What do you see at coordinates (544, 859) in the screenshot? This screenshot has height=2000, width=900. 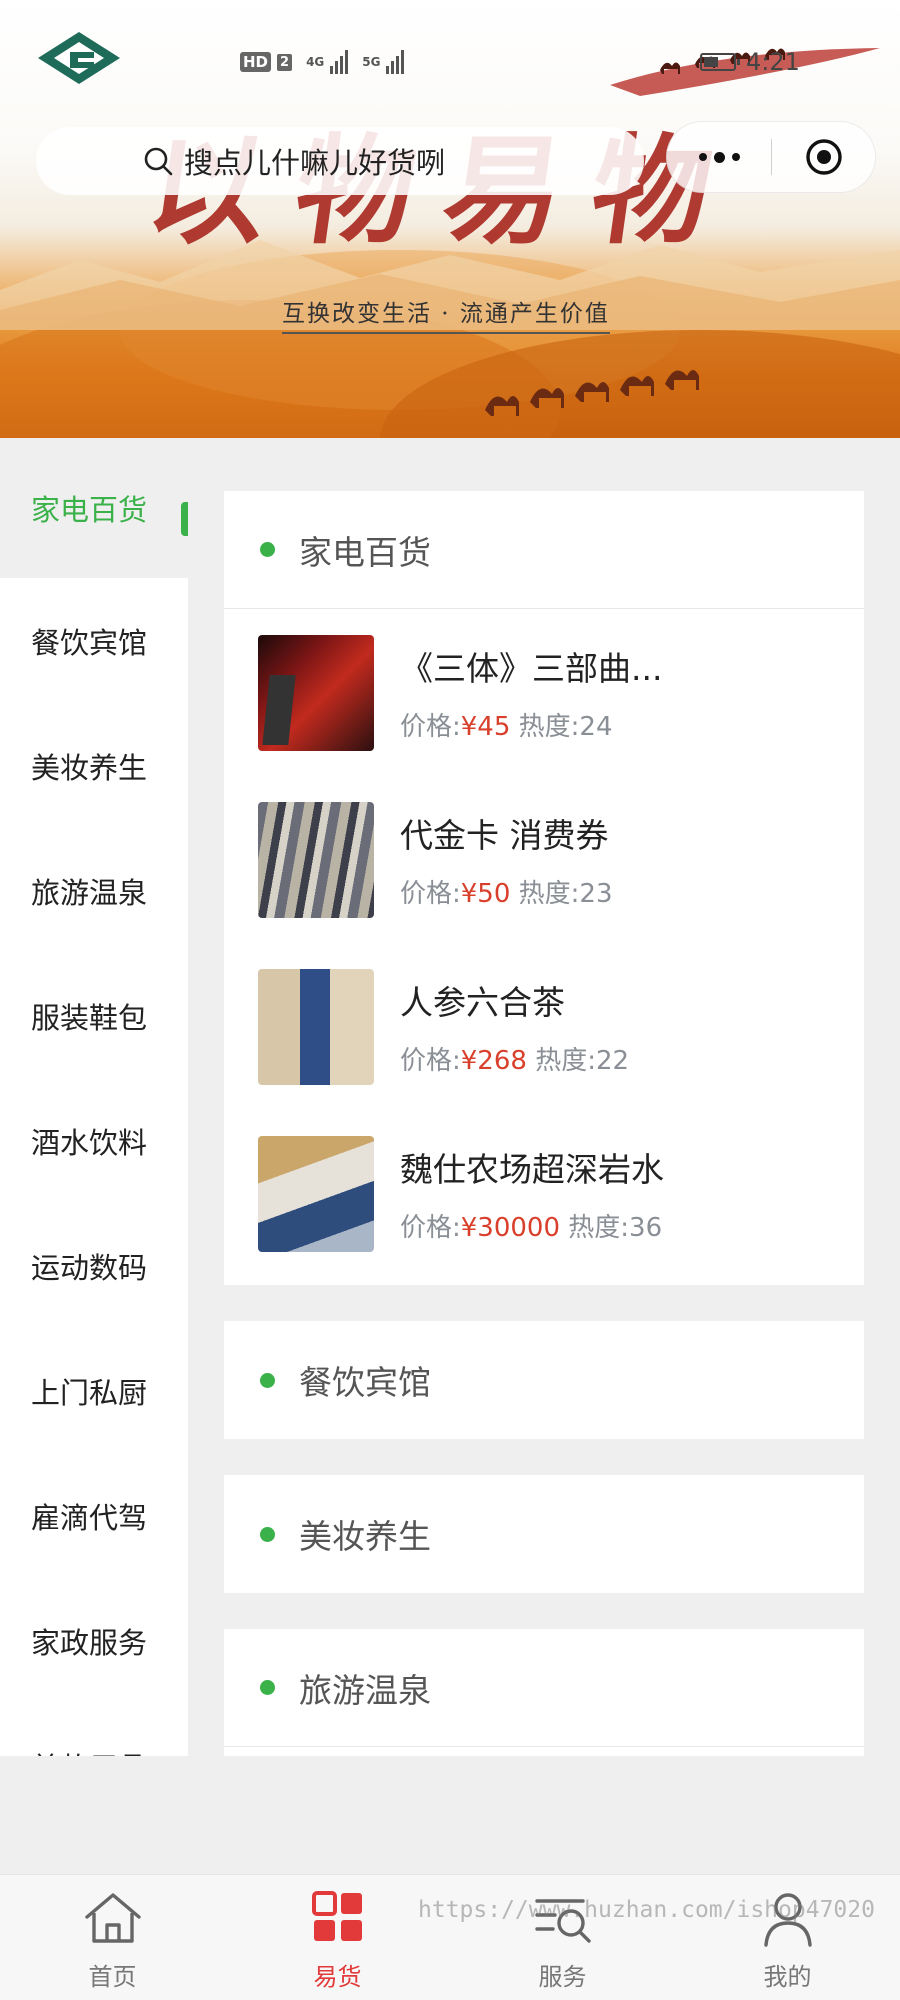 I see `product-item: 代金卡 消费券 价格:¥50 热度:23` at bounding box center [544, 859].